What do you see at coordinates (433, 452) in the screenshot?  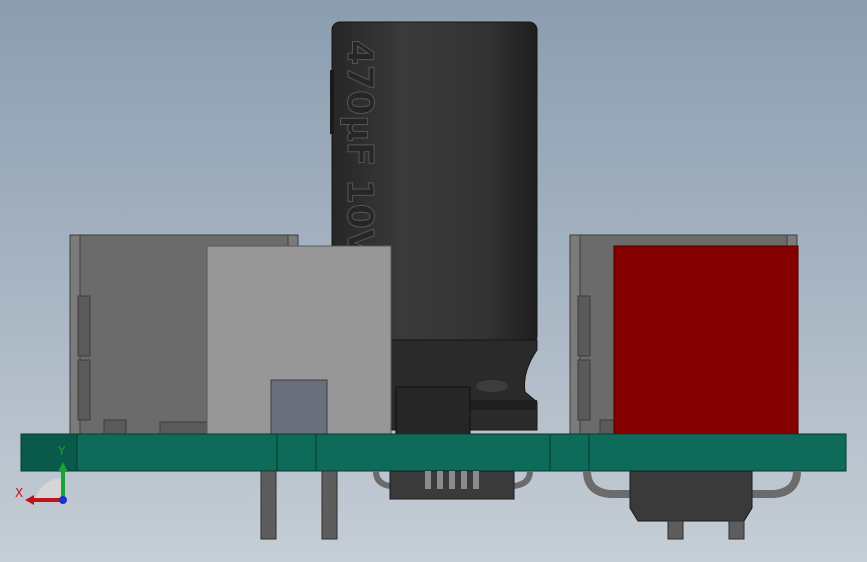 I see `pcb-board` at bounding box center [433, 452].